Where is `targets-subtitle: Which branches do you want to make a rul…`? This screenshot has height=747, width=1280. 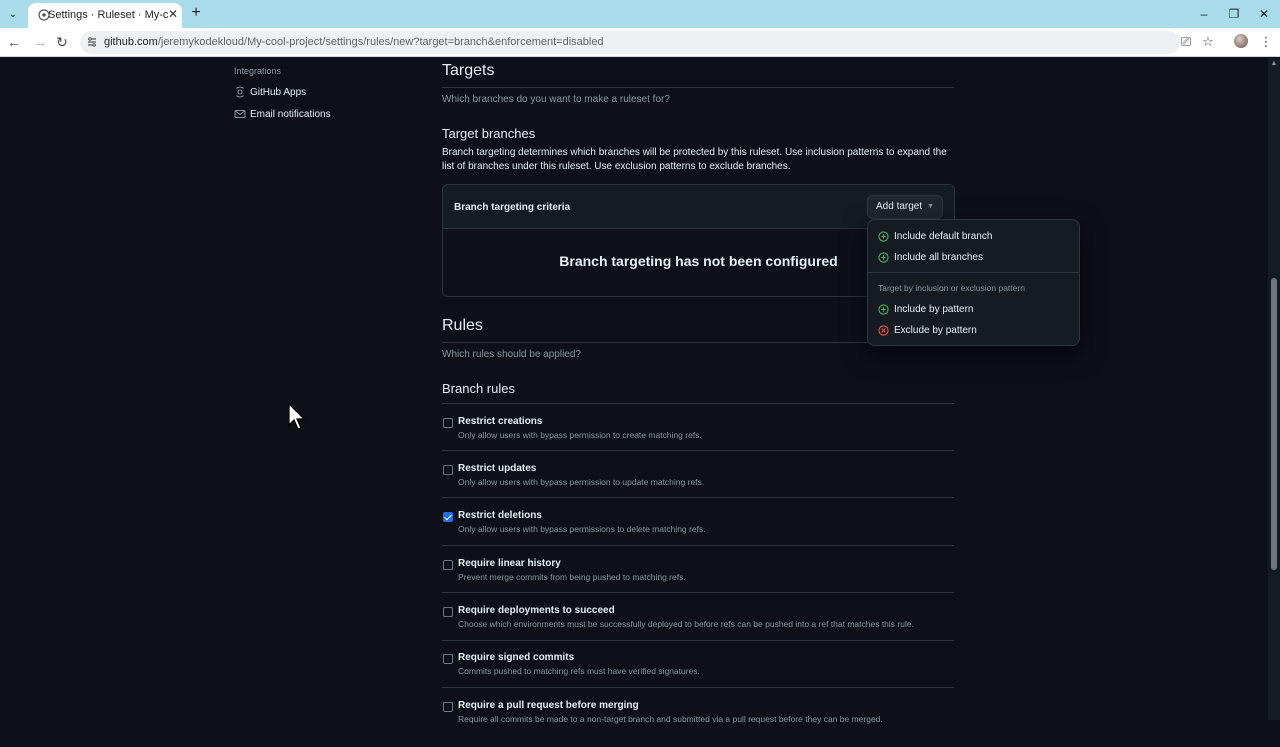
targets-subtitle: Which branches do you want to make a rul… is located at coordinates (556, 99).